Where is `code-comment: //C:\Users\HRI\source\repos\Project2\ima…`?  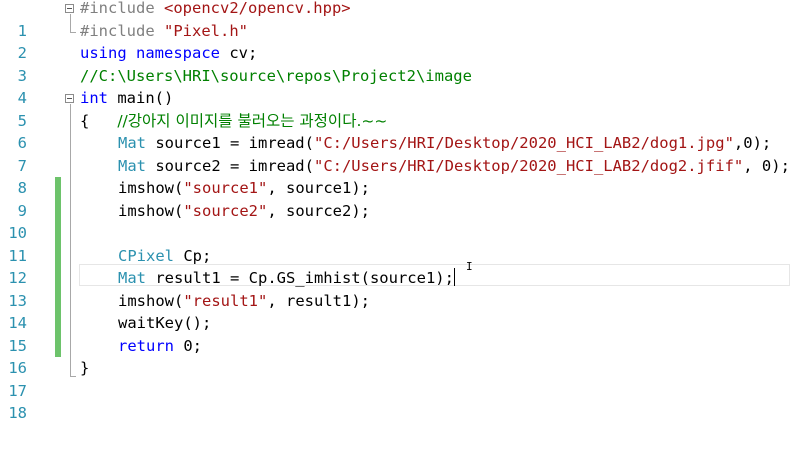 code-comment: //C:\Users\HRI\source\repos\Project2\ima… is located at coordinates (276, 75).